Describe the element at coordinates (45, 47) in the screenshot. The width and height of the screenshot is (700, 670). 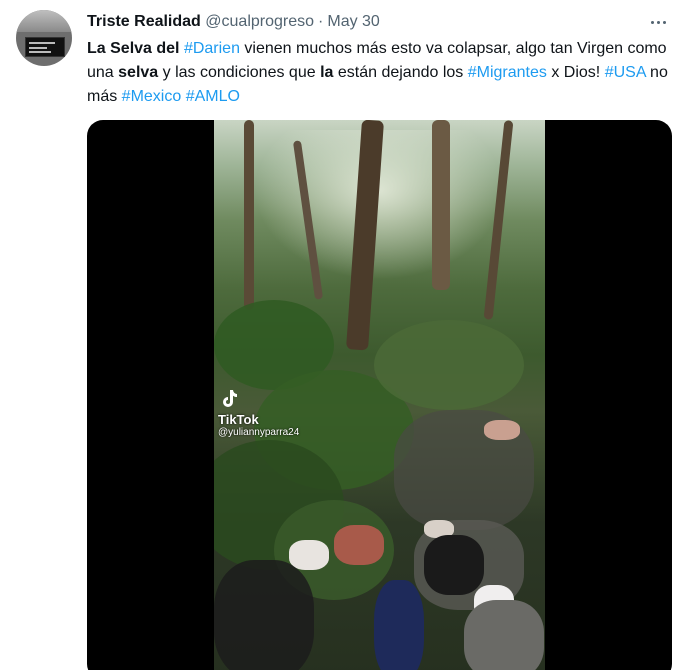
I see `avatar-photo-sign` at that location.